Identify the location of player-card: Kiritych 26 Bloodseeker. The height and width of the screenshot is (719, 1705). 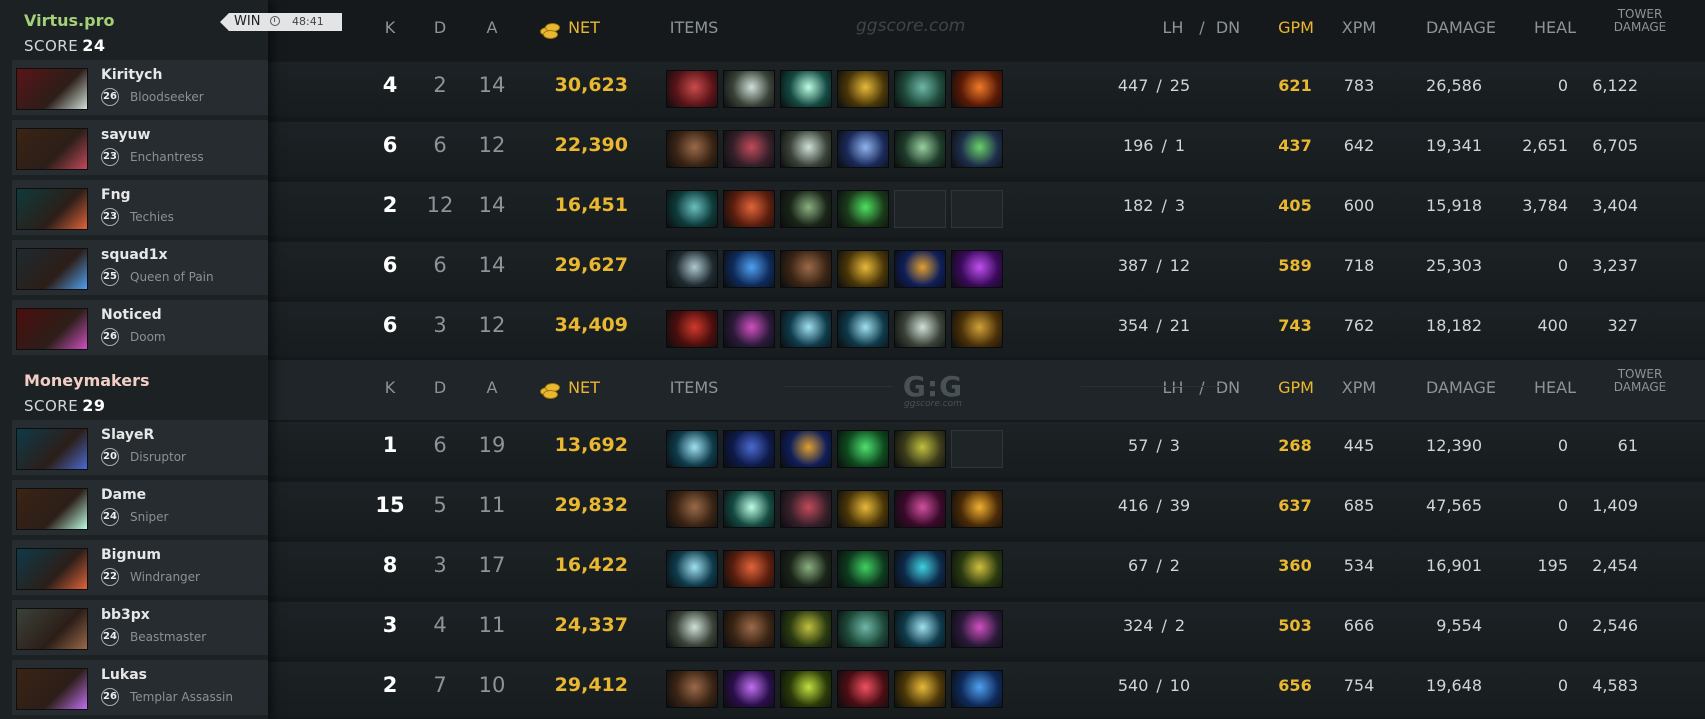
(140, 87).